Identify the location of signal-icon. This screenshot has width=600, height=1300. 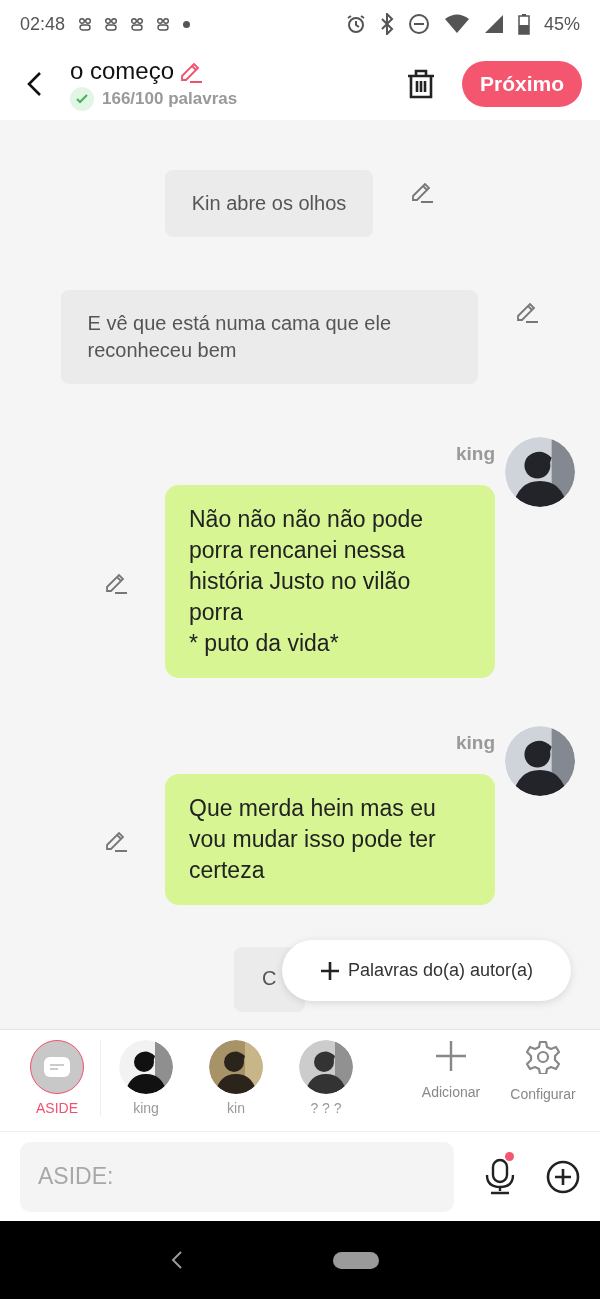
(493, 24).